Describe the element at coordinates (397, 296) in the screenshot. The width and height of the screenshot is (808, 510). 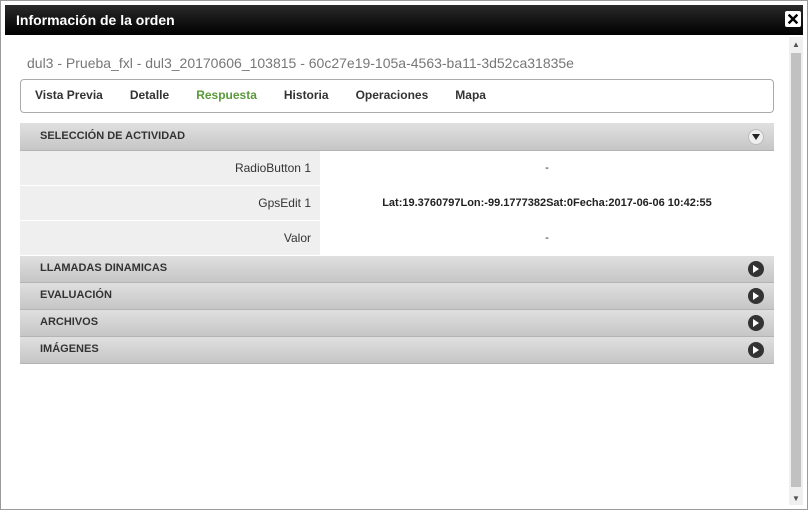
I see `section-evaluacion: EVALUACIÓN` at that location.